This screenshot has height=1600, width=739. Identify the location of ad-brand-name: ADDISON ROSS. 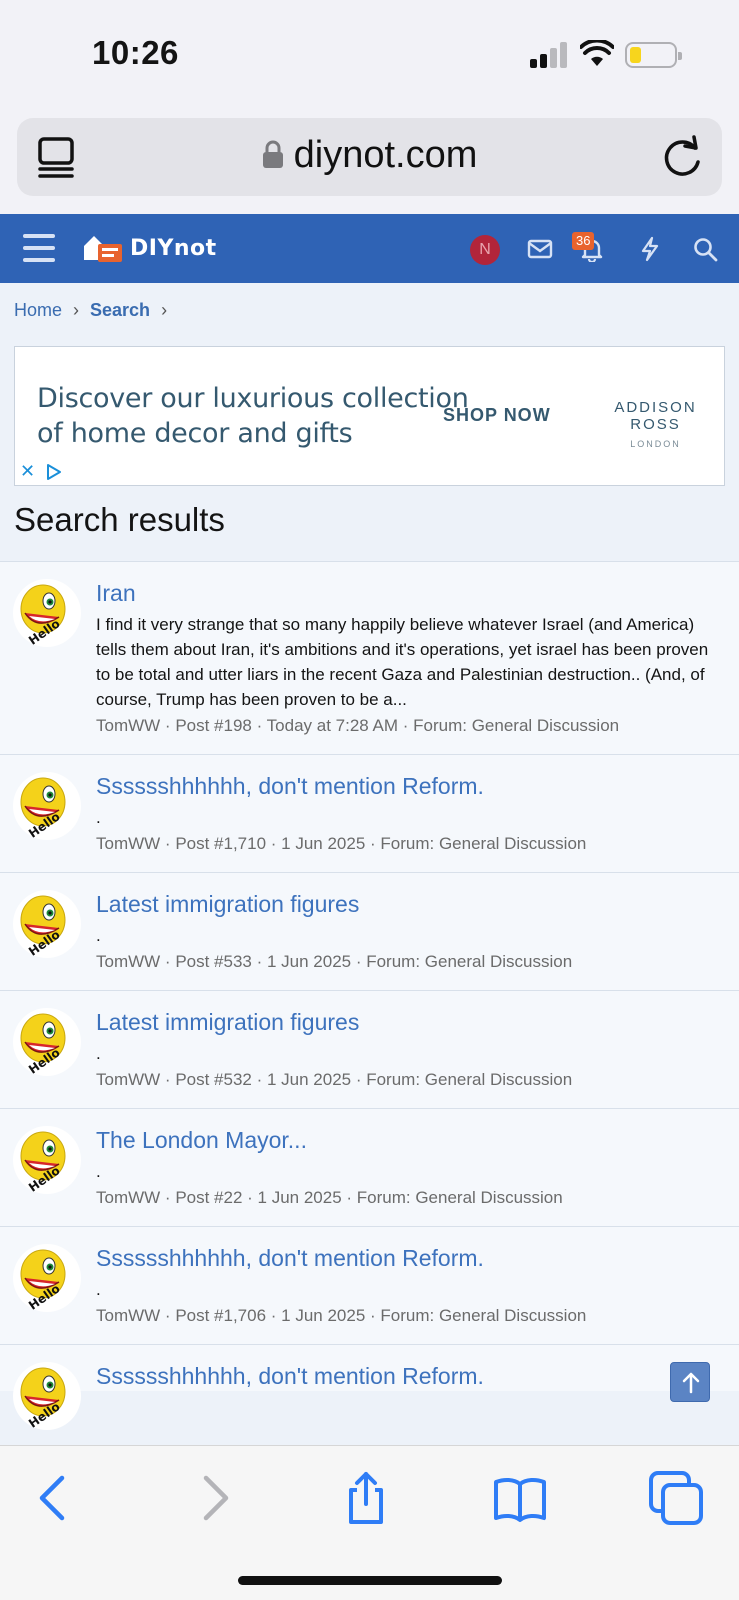
(655, 416).